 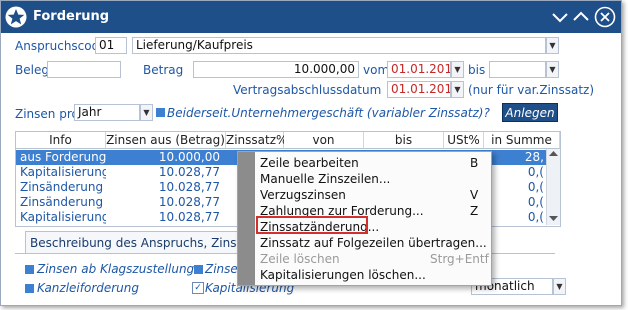 I want to click on scroll-down-icon, so click(x=553, y=218).